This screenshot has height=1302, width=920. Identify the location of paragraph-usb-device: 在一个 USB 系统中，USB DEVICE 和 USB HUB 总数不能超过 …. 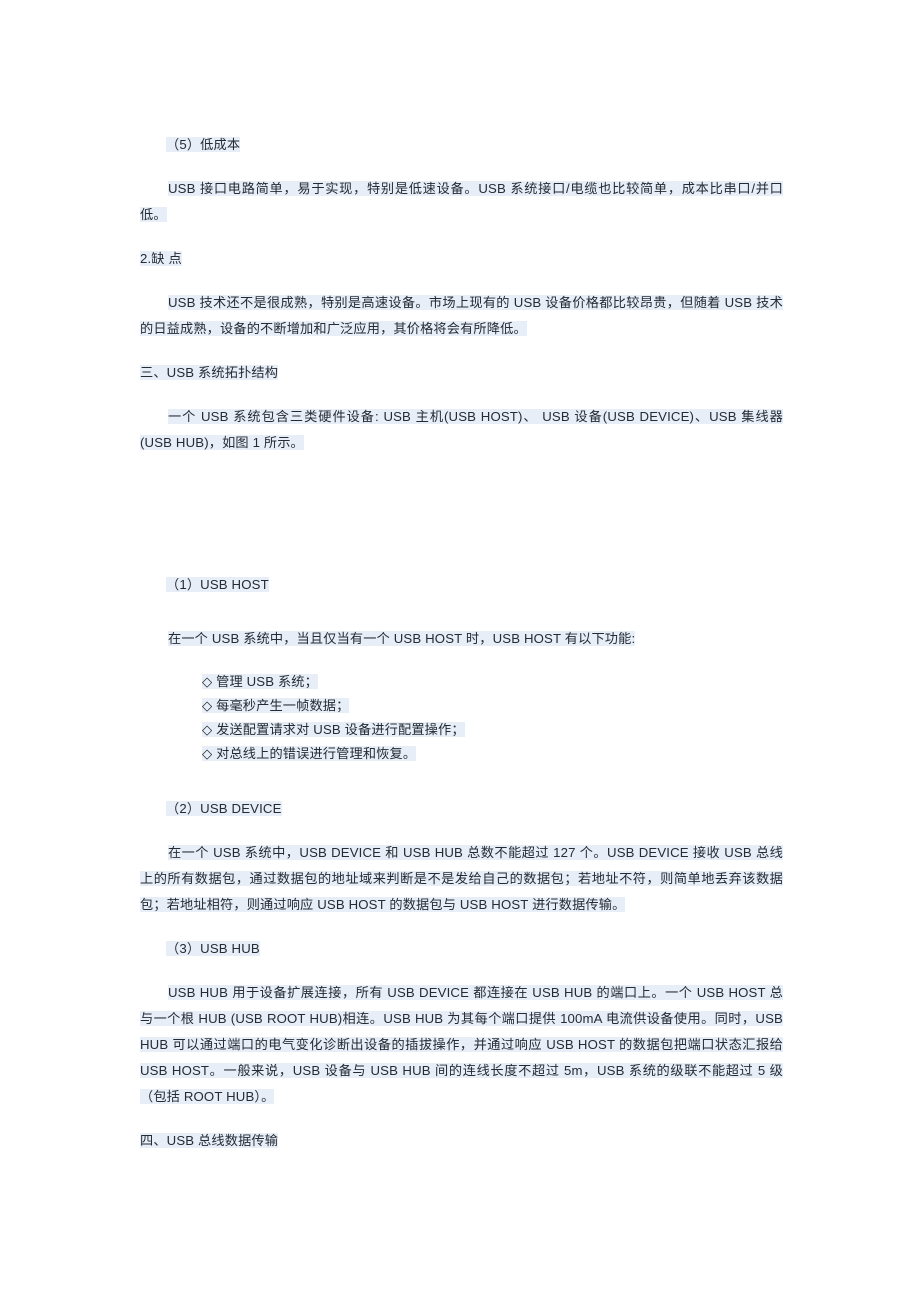
(461, 879).